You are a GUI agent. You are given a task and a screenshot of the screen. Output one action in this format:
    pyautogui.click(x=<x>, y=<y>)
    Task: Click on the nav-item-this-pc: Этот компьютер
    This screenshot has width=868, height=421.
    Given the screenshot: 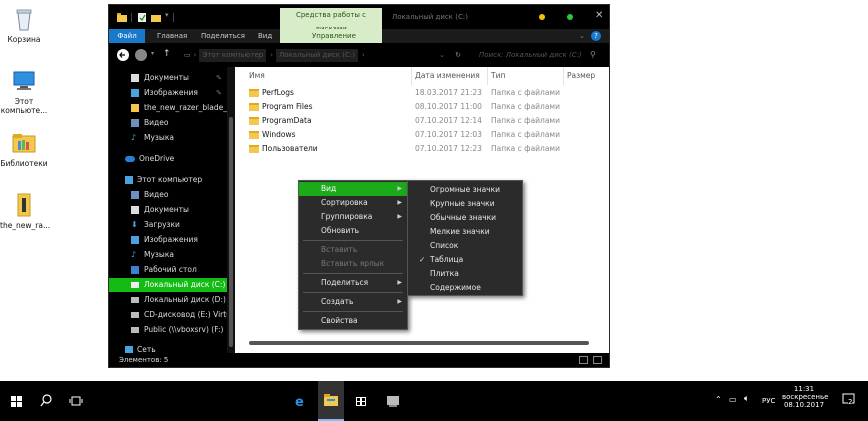 What is the action you would take?
    pyautogui.click(x=168, y=180)
    